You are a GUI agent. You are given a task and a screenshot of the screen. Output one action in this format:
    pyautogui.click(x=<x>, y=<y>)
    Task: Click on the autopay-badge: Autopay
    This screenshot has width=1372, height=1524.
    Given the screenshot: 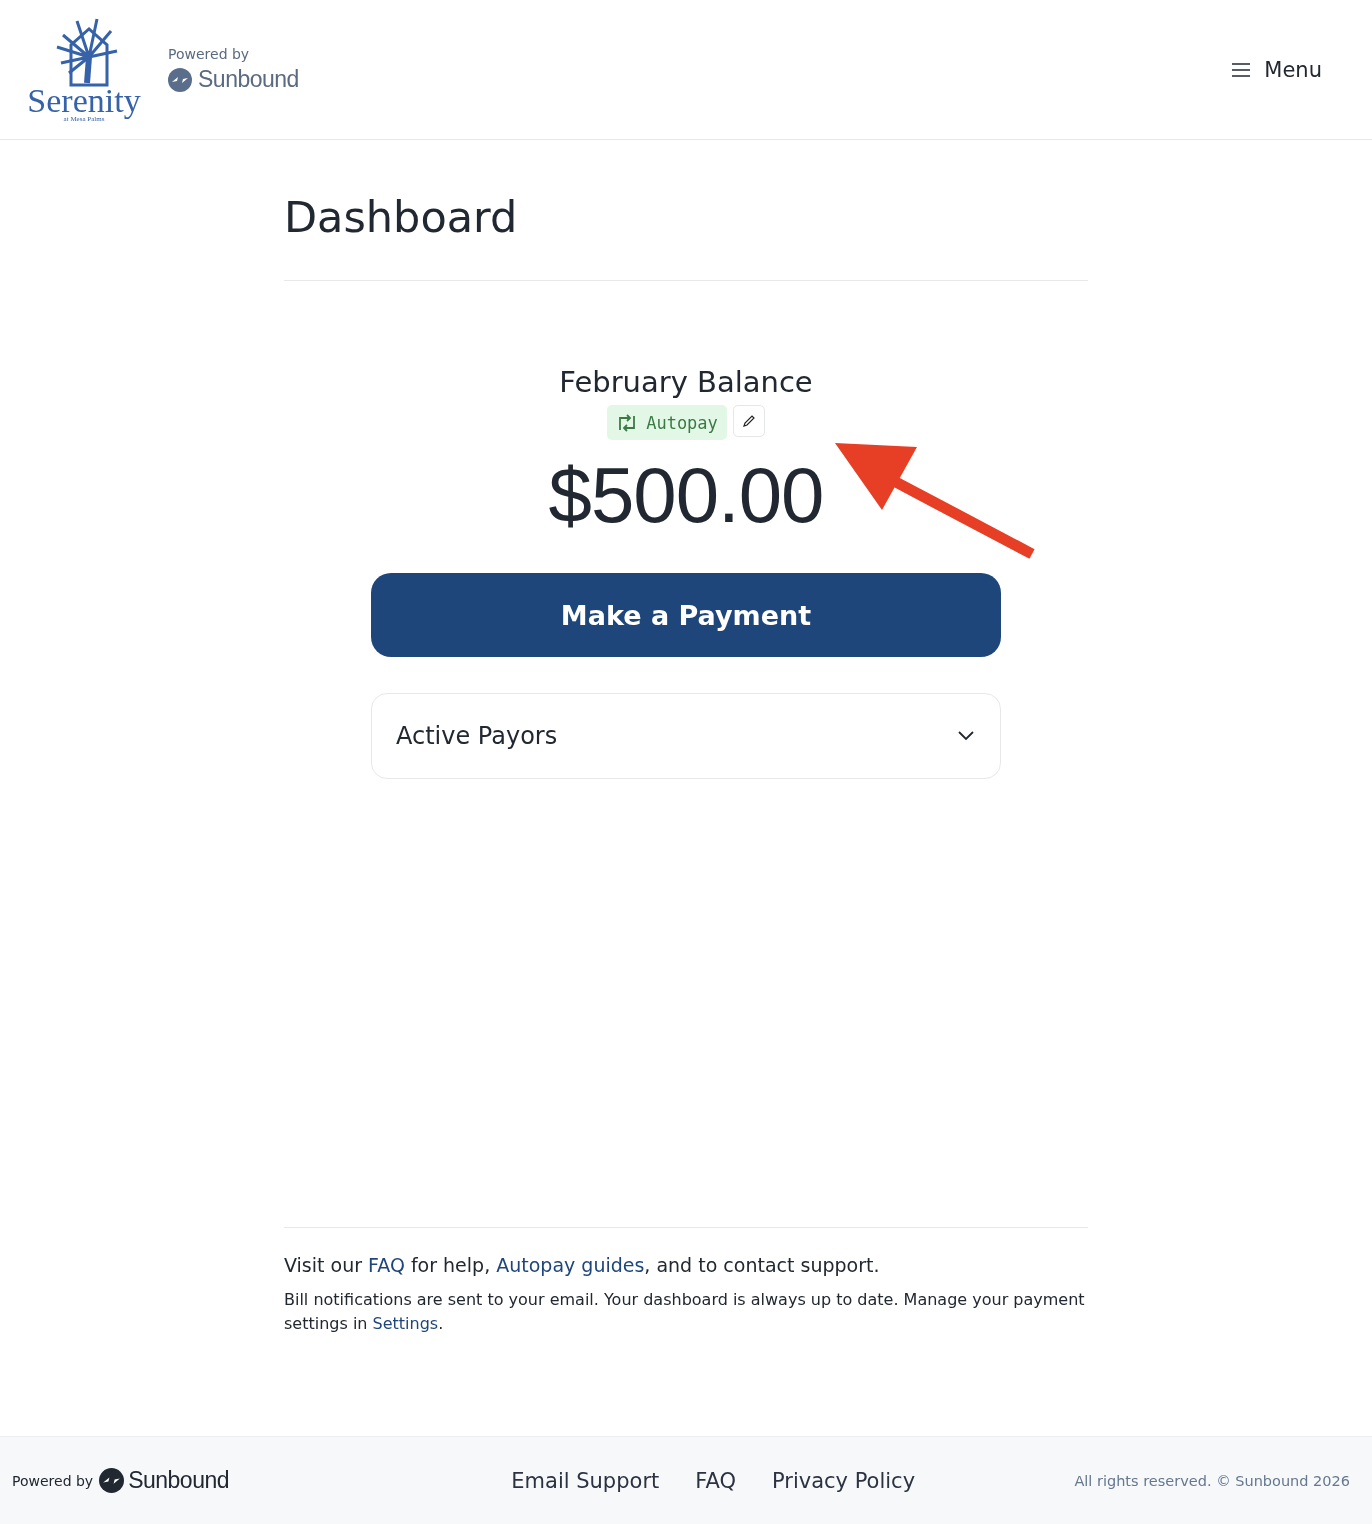 What is the action you would take?
    pyautogui.click(x=667, y=422)
    